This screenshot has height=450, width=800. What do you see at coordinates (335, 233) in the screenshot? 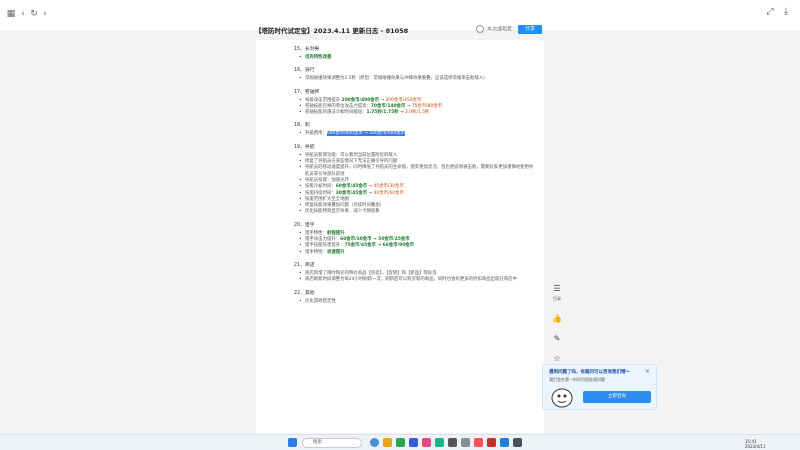
I see `text-segment: 射程提升` at bounding box center [335, 233].